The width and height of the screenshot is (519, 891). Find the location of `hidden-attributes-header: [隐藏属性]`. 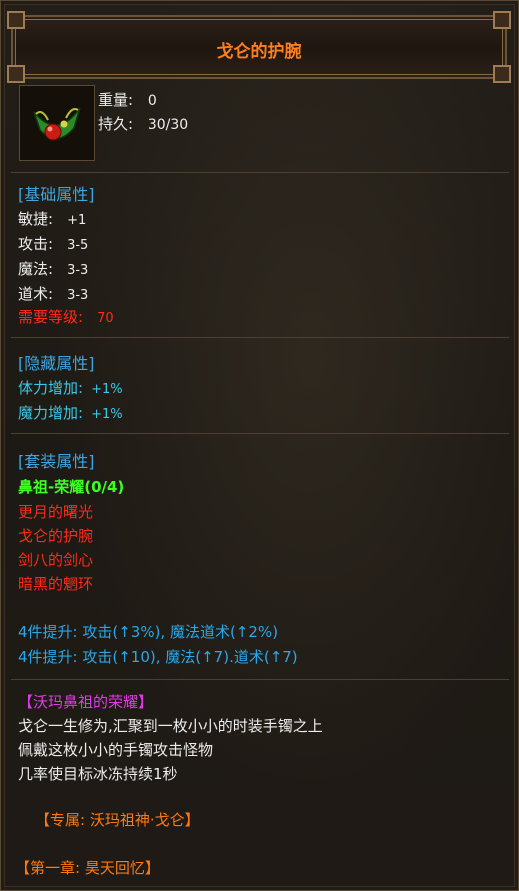

hidden-attributes-header: [隐藏属性] is located at coordinates (56, 363).